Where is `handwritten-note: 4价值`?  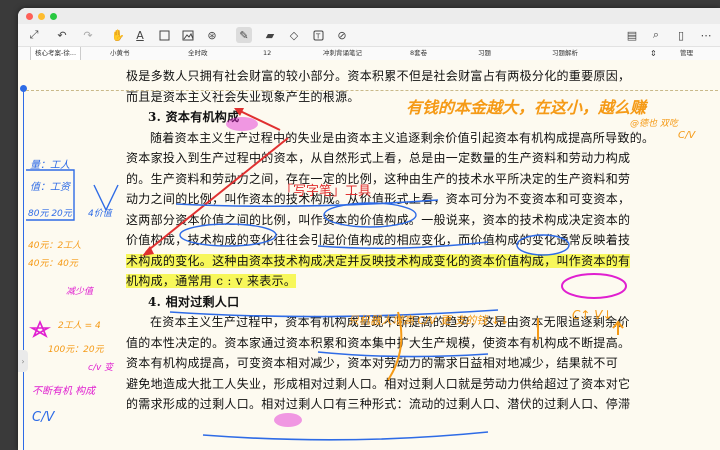
handwritten-note: 4价值 is located at coordinates (100, 214).